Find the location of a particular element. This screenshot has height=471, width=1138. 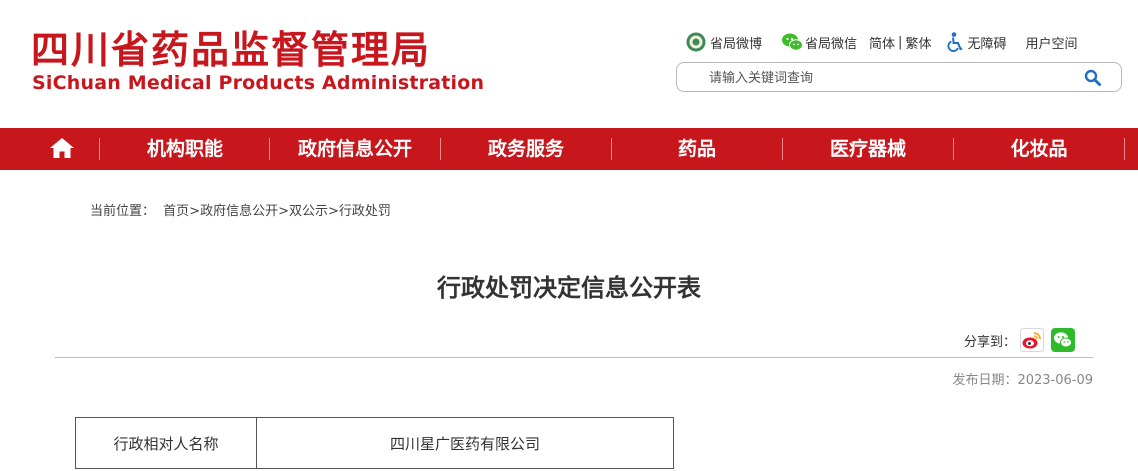

breadcrumb-home: 首页 is located at coordinates (176, 211).